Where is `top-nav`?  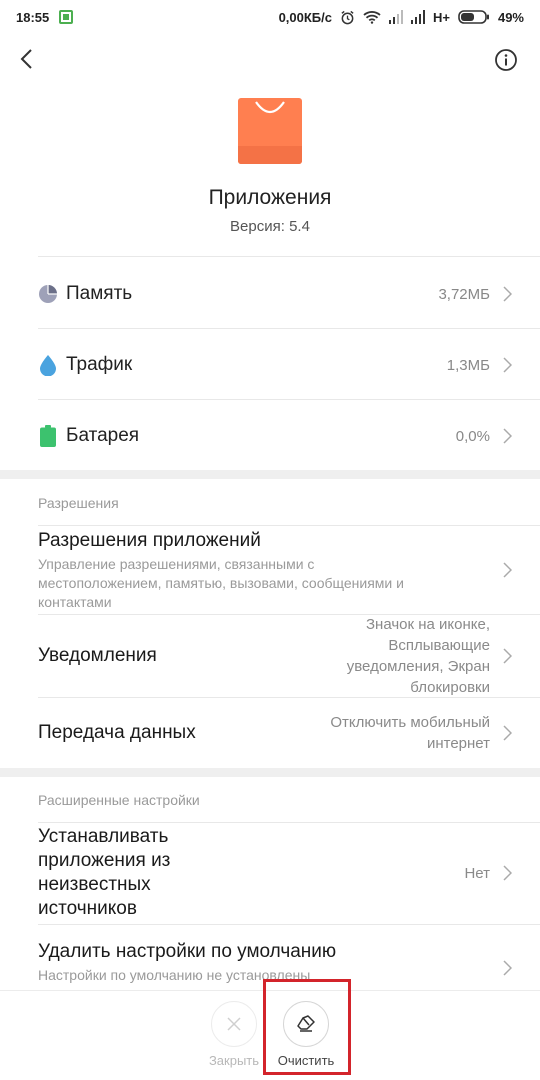 top-nav is located at coordinates (270, 60).